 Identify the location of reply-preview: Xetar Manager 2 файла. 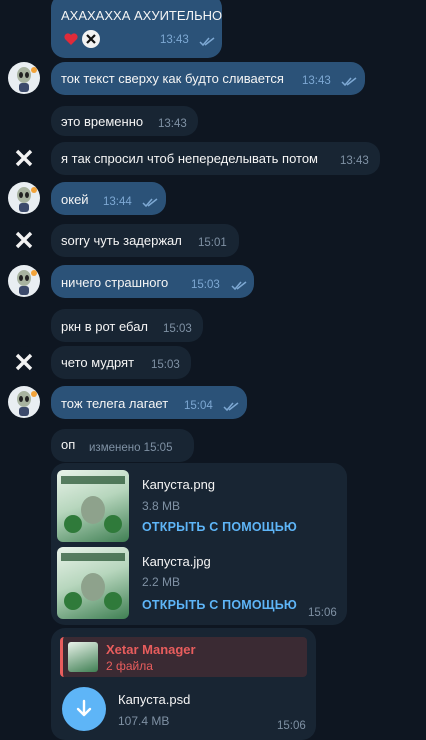
(183, 657).